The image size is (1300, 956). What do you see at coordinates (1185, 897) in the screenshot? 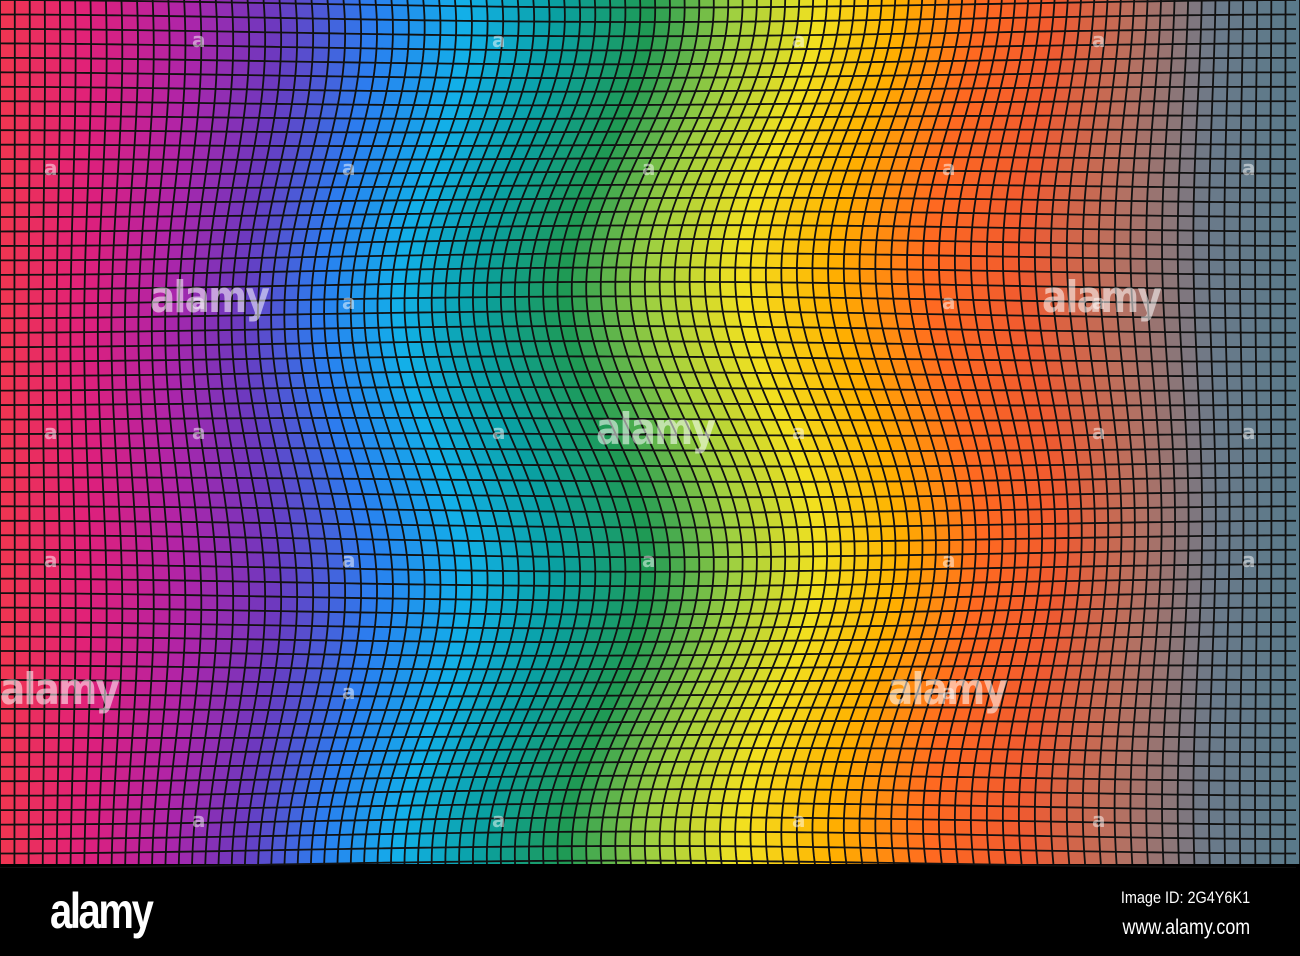
I see `image-id: Image ID: 2G4Y6K1` at bounding box center [1185, 897].